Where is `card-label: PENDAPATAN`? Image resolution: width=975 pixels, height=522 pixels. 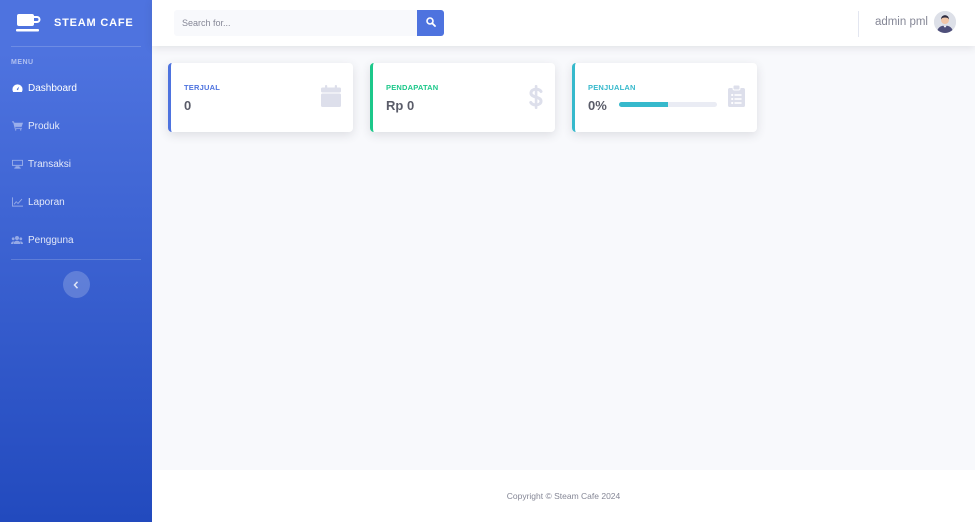
card-label: PENDAPATAN is located at coordinates (412, 87).